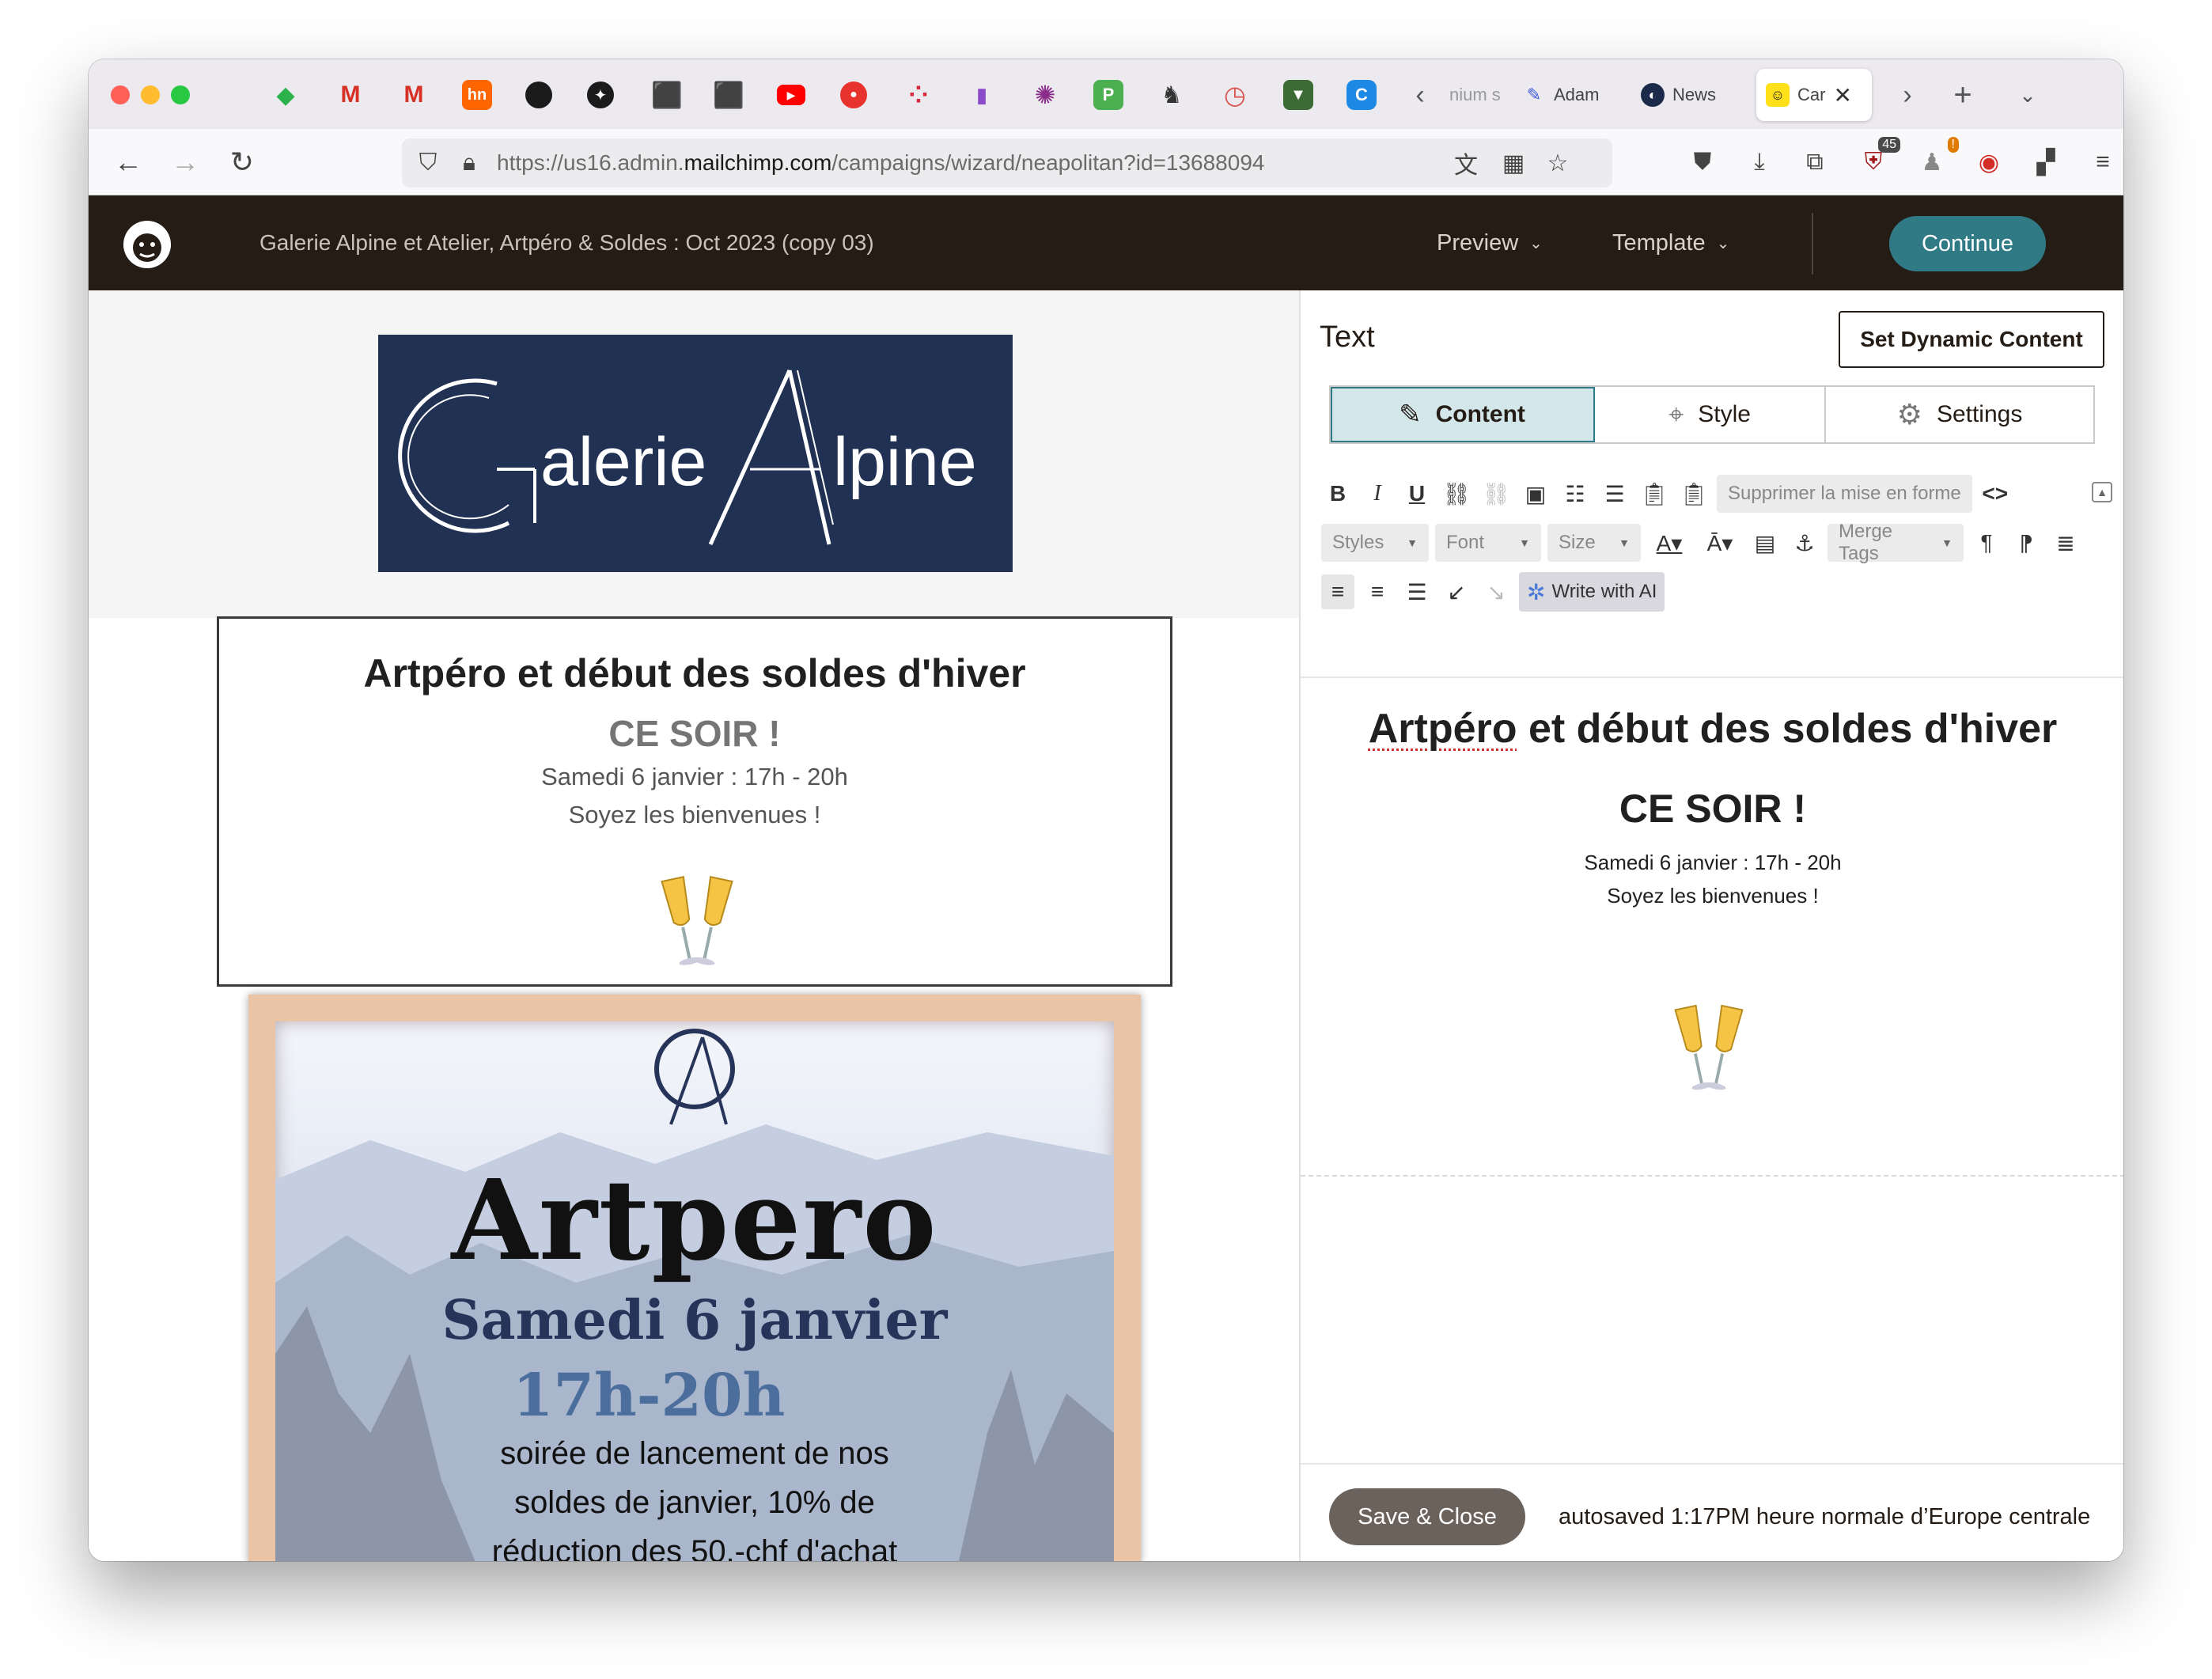 This screenshot has height=1679, width=2212. I want to click on brush-icon: ⌖, so click(1676, 415).